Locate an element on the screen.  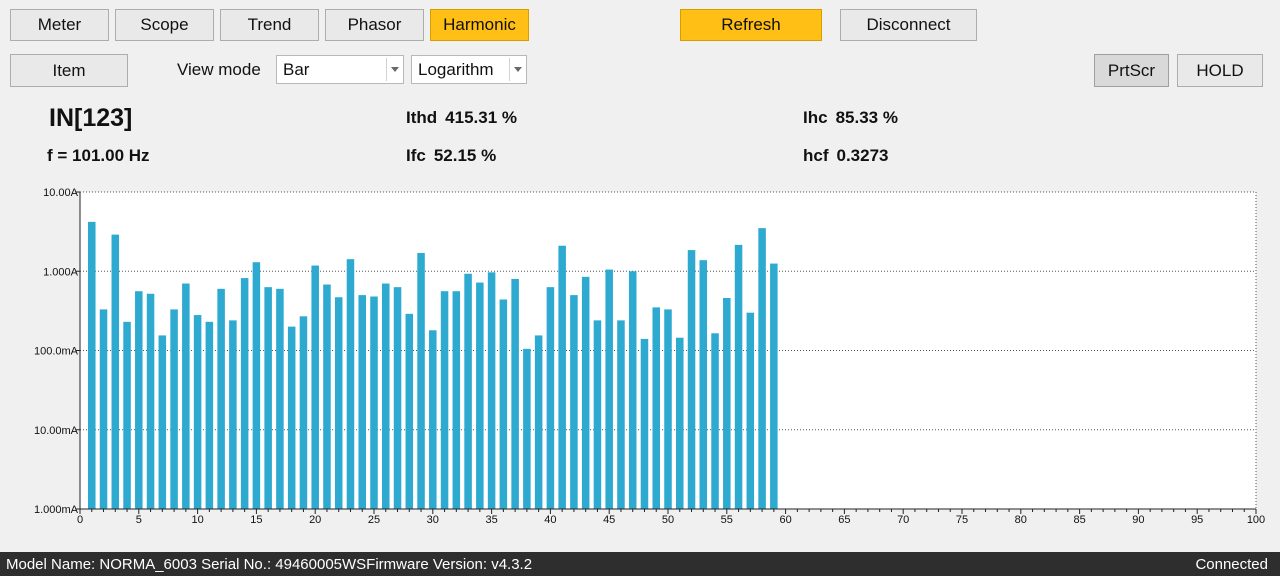
x-tick-label: 70 is located at coordinates (903, 520).